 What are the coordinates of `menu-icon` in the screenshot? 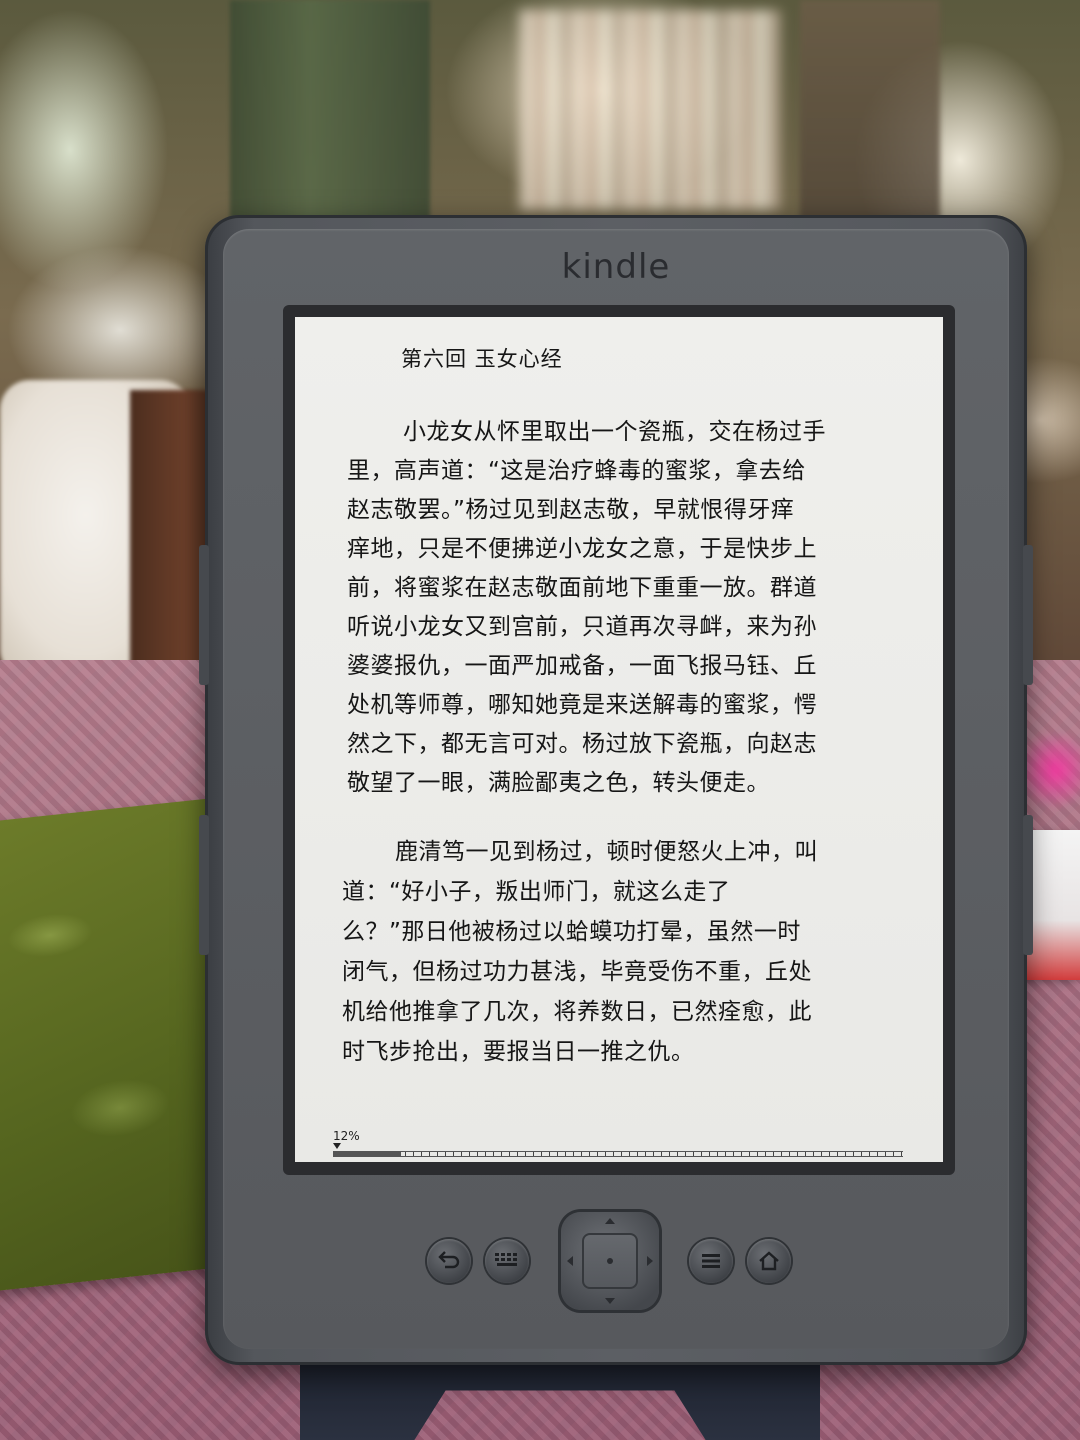 It's located at (711, 1261).